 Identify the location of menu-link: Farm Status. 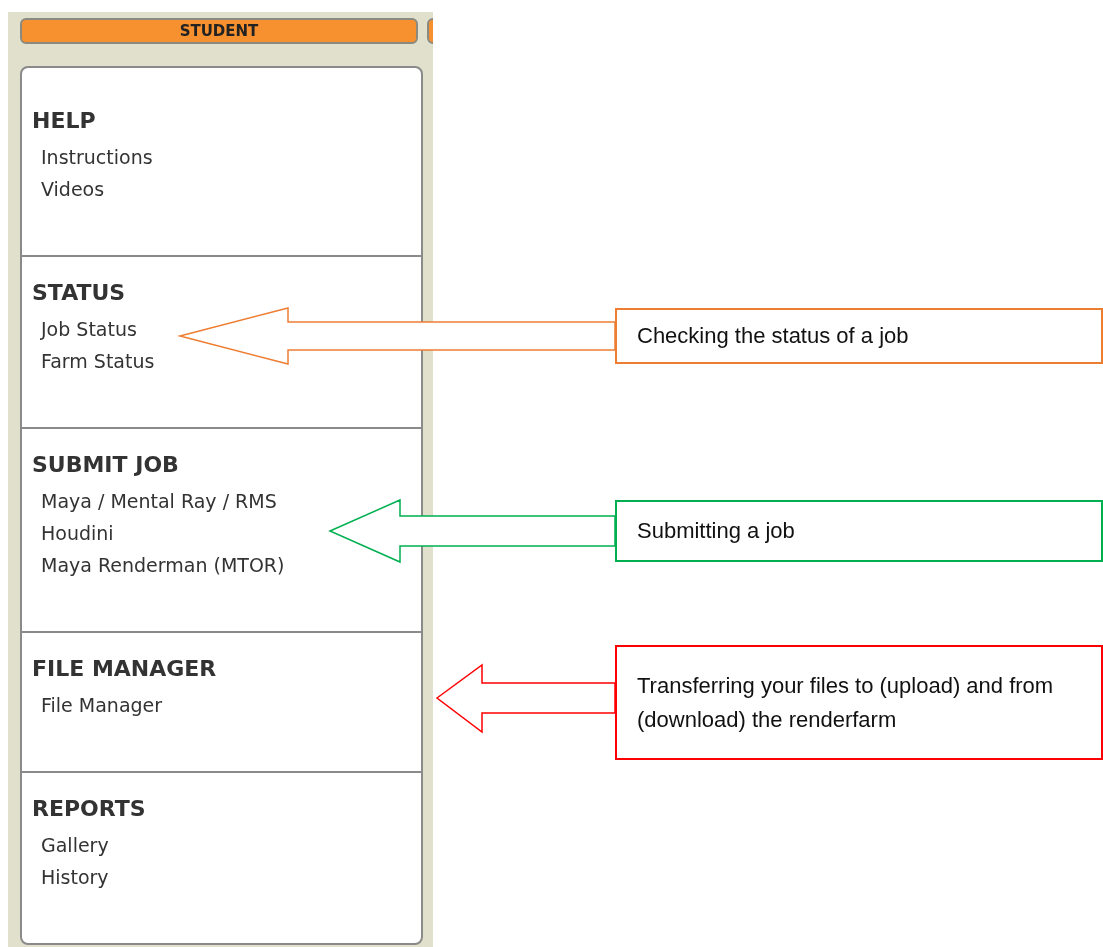
(98, 361).